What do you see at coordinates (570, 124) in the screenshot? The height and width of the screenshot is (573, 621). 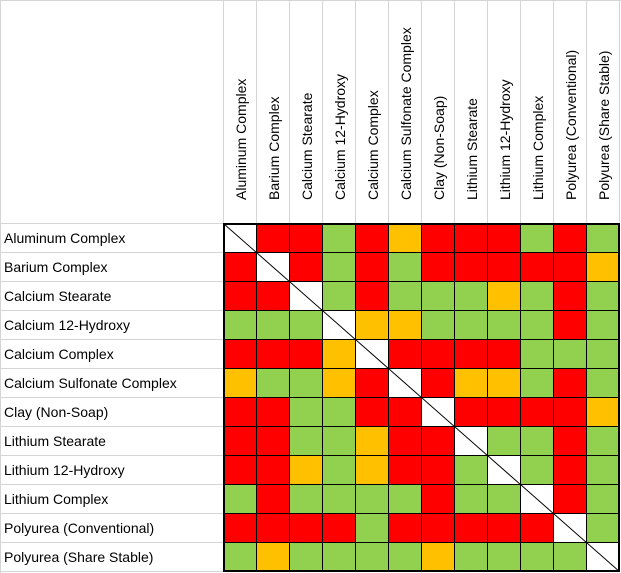 I see `column-header-label: Polyurea (Conventional)` at bounding box center [570, 124].